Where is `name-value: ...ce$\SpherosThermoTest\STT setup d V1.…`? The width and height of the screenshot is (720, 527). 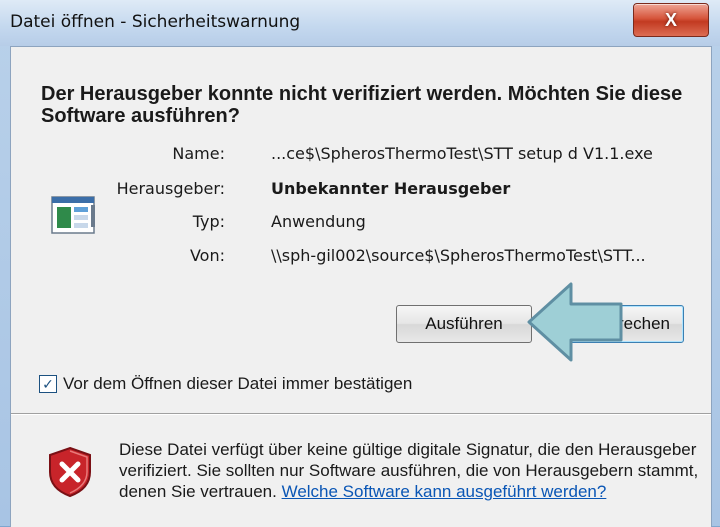 name-value: ...ce$\SpherosThermoTest\STT setup d V1.… is located at coordinates (462, 153).